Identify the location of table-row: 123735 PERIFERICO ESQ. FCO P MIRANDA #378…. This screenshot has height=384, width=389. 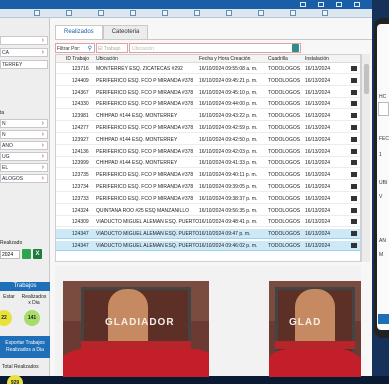
(208, 175).